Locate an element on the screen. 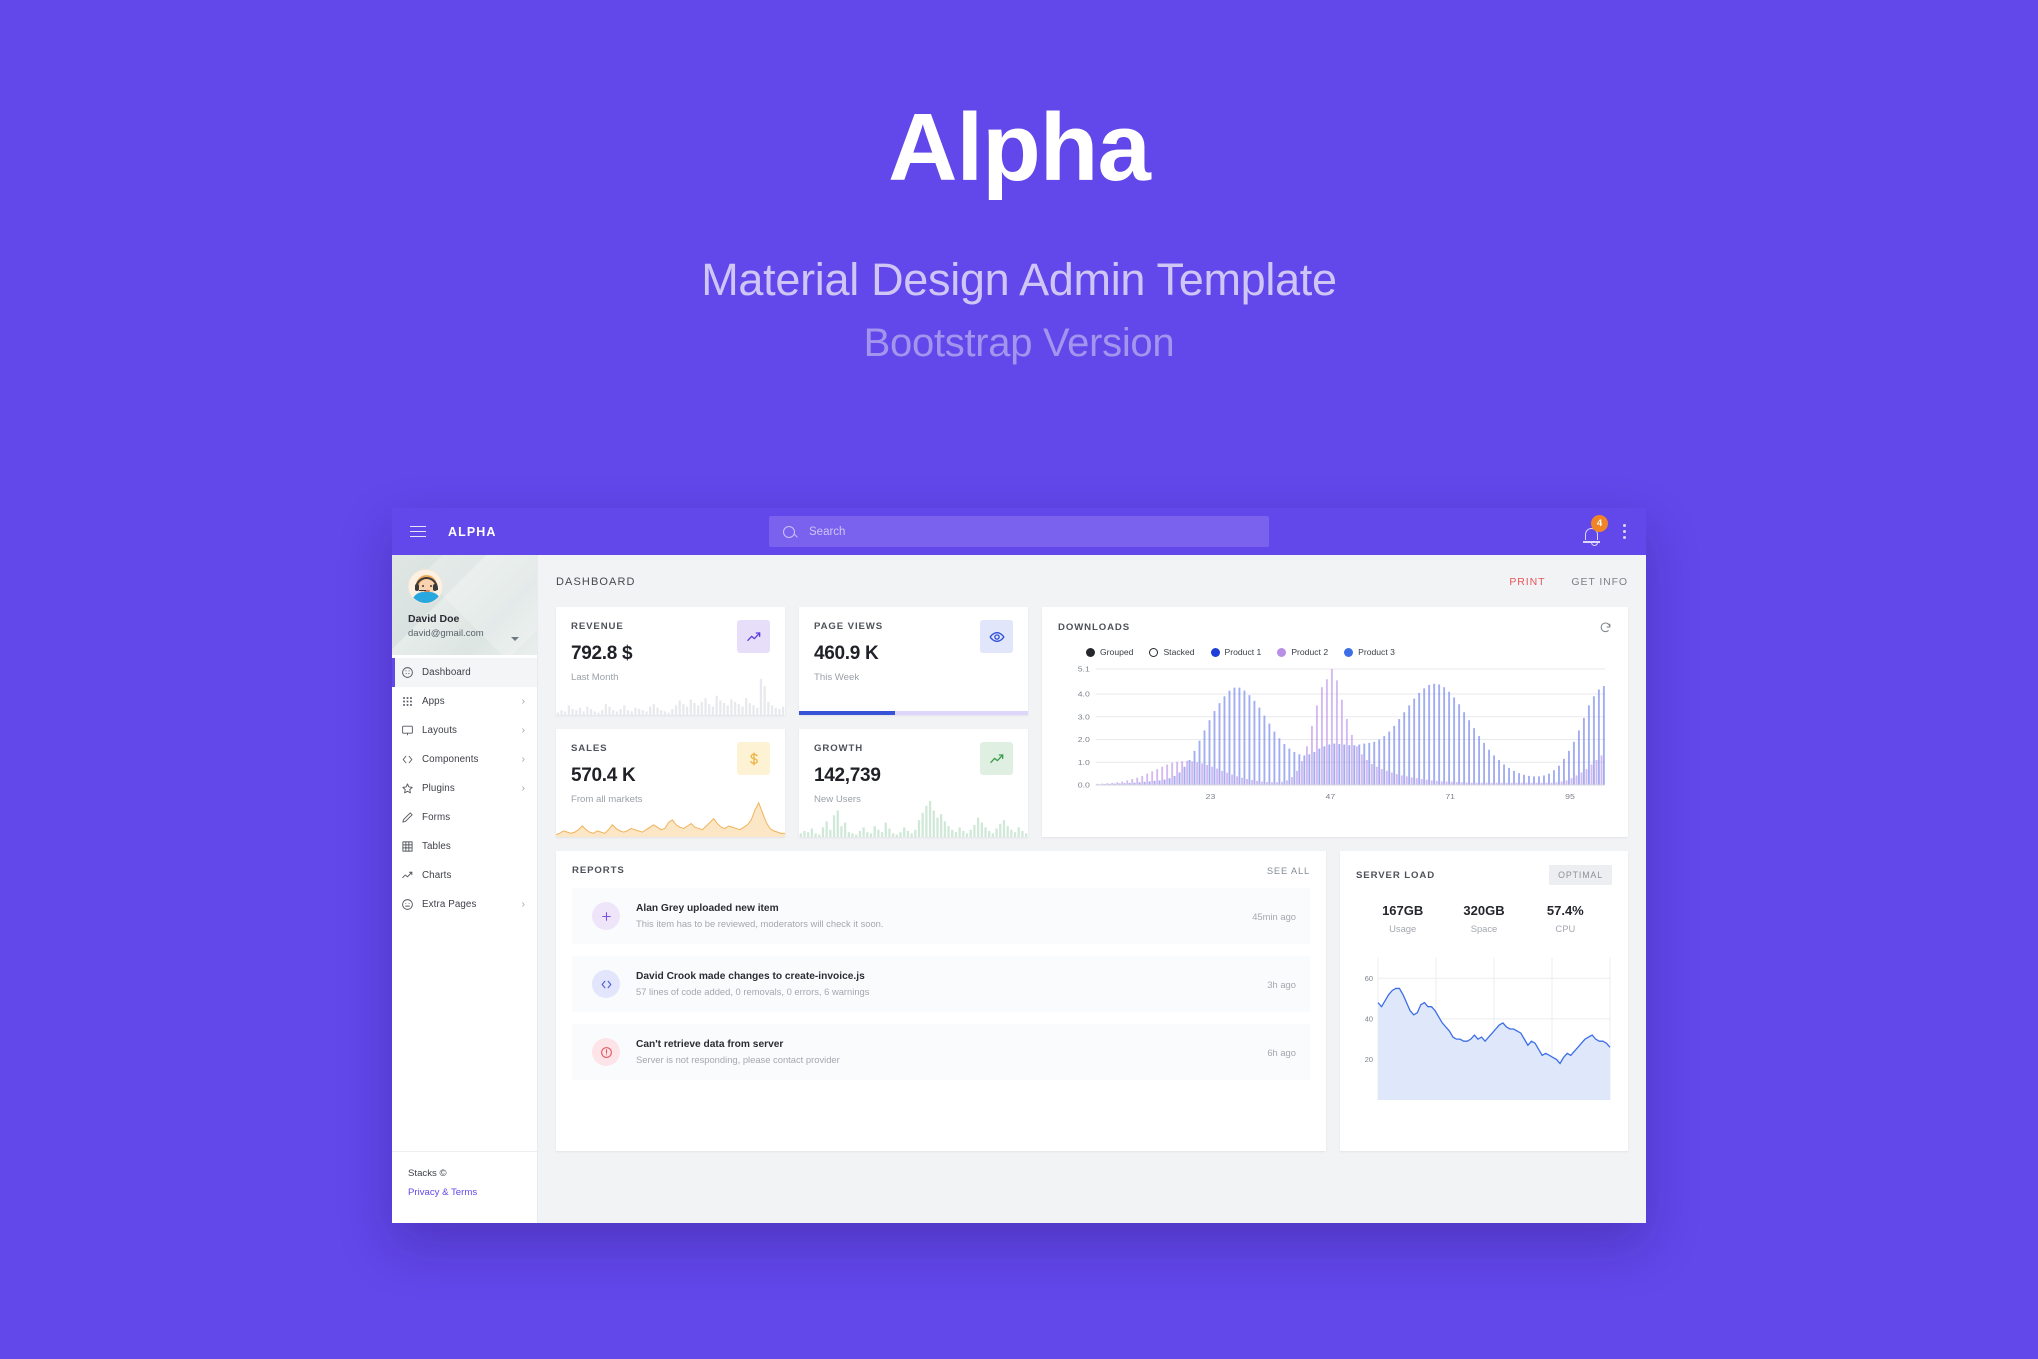 This screenshot has height=1359, width=2038. profile-email: david@gmail.com is located at coordinates (446, 633).